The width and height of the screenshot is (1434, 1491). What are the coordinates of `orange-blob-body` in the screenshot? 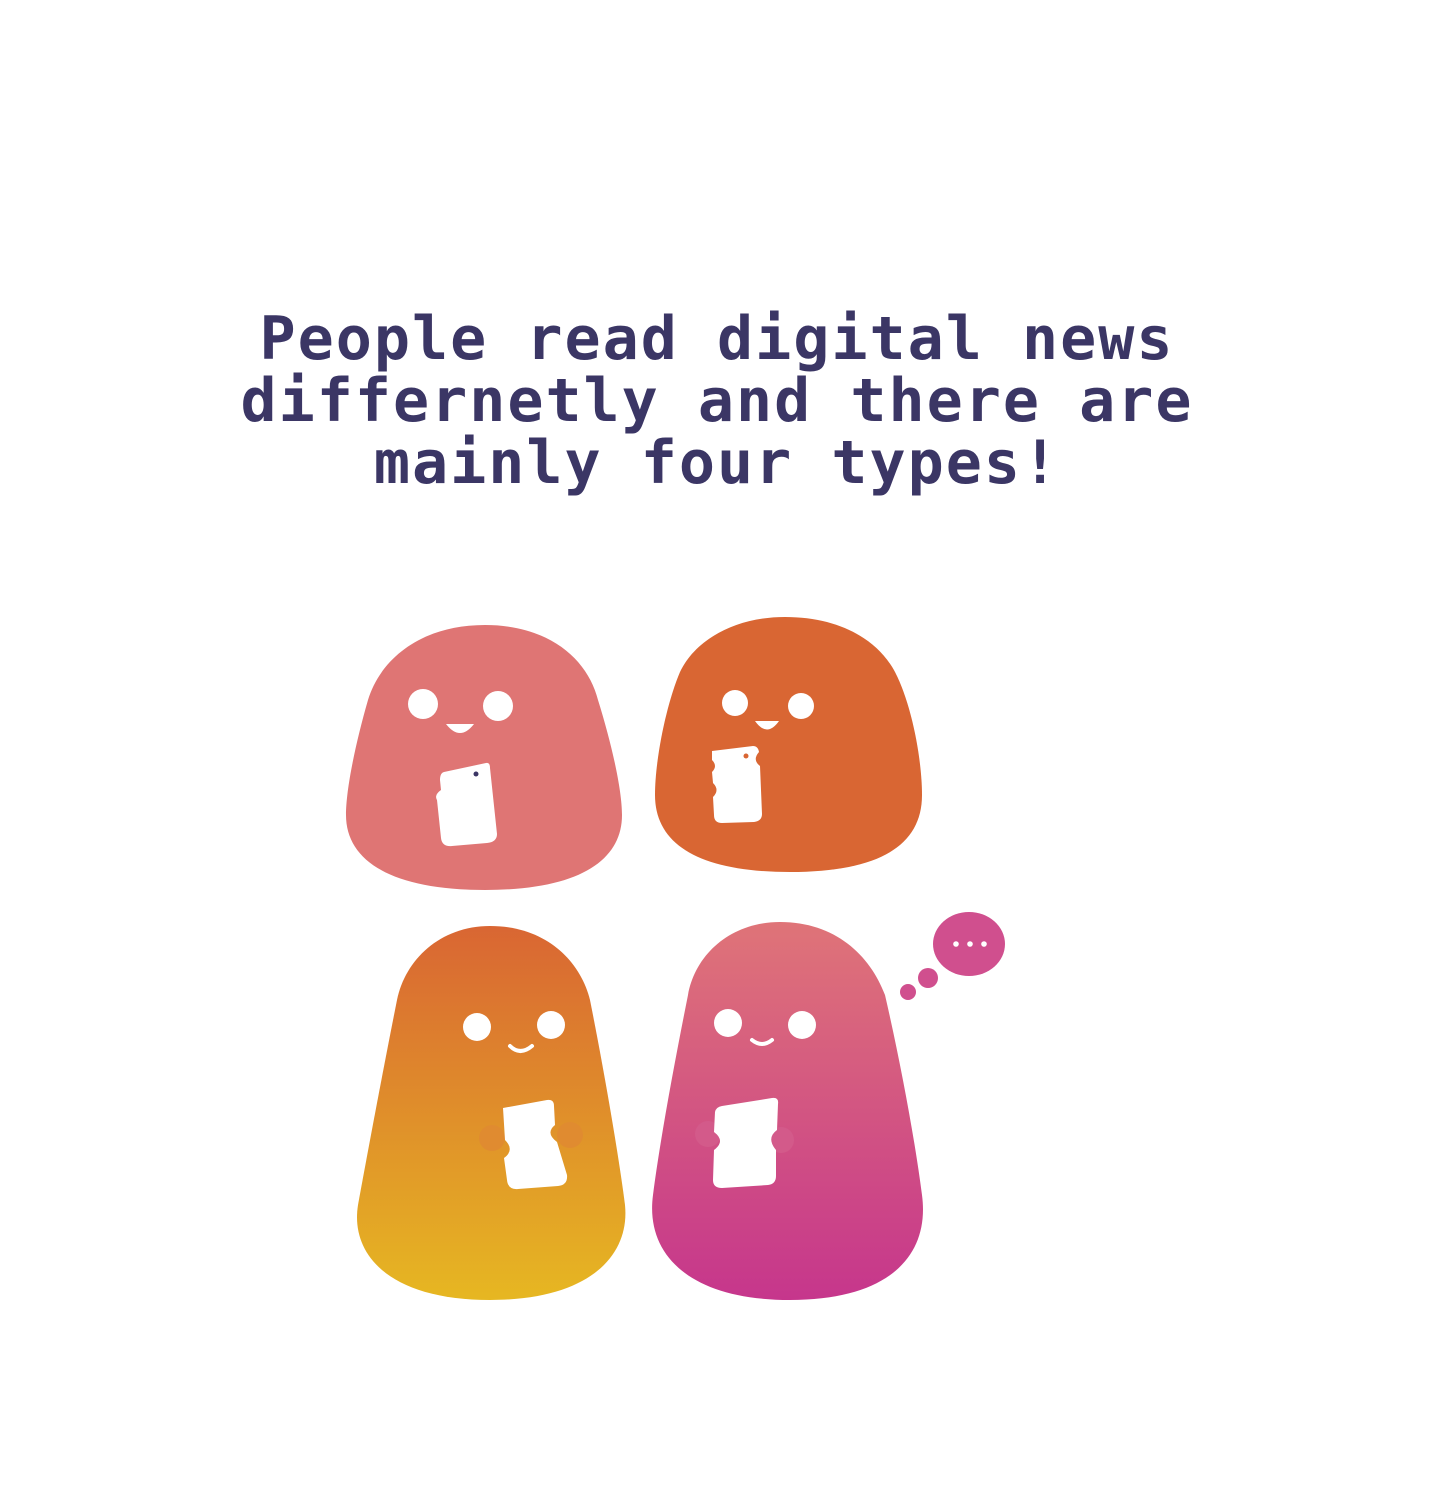 It's located at (788, 744).